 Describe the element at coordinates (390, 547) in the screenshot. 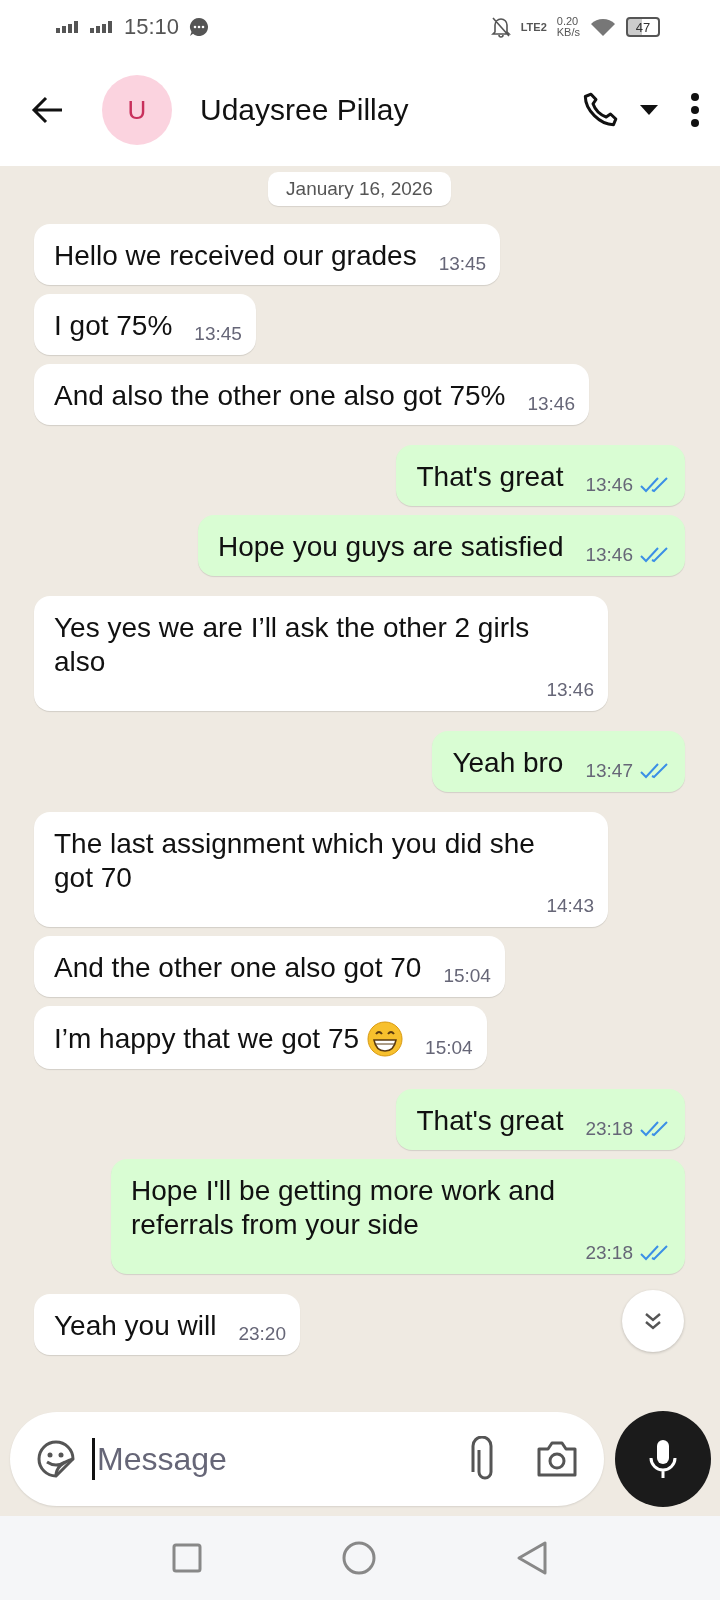

I see `message-text: Hope you guys are satisfied` at that location.